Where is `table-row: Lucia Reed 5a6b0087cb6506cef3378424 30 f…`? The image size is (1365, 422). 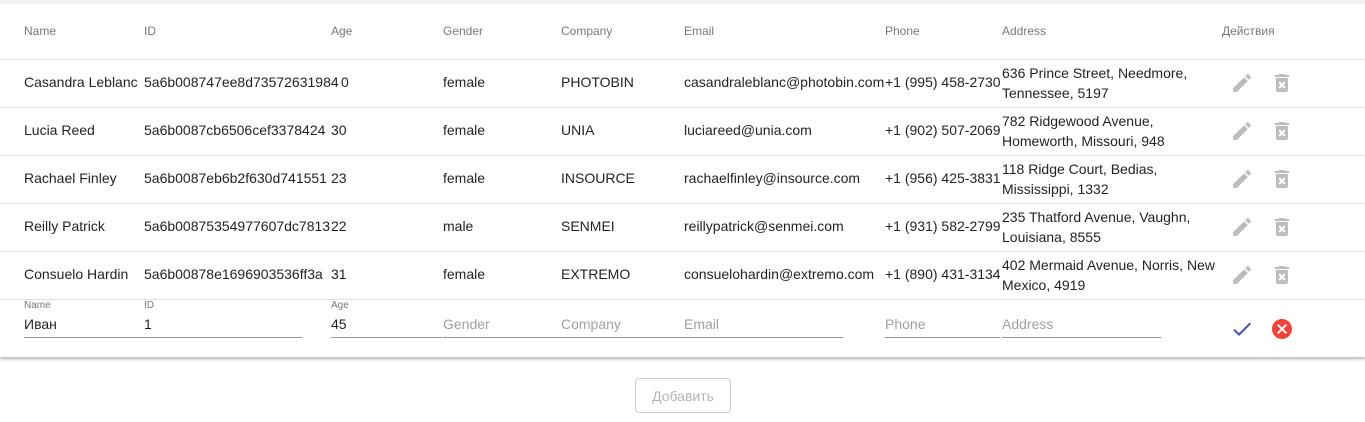 table-row: Lucia Reed 5a6b0087cb6506cef3378424 30 f… is located at coordinates (682, 132).